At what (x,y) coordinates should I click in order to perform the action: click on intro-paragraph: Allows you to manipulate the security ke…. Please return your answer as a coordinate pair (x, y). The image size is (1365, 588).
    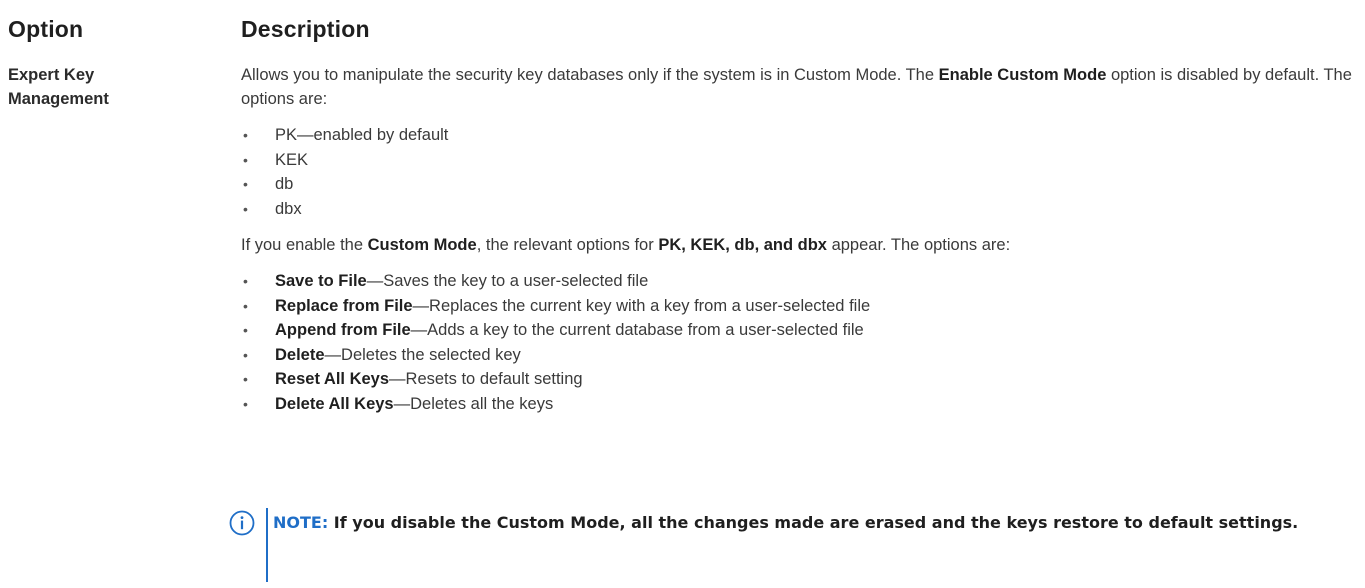
    Looking at the image, I should click on (800, 87).